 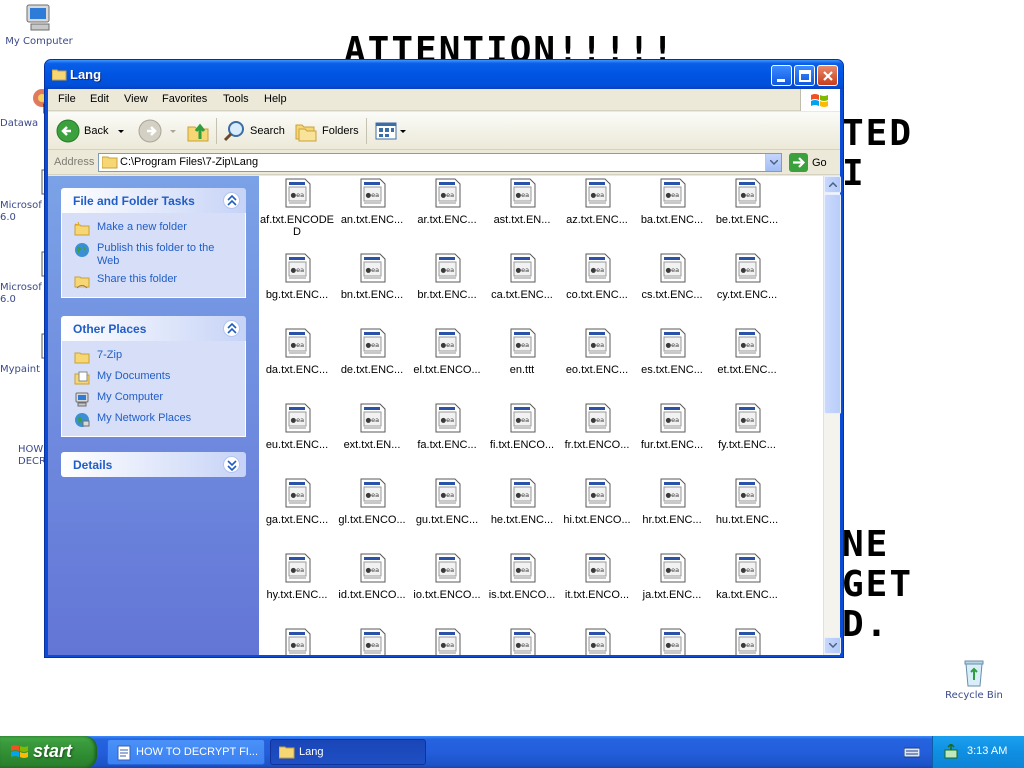 What do you see at coordinates (275, 99) in the screenshot?
I see `menu-help: Help` at bounding box center [275, 99].